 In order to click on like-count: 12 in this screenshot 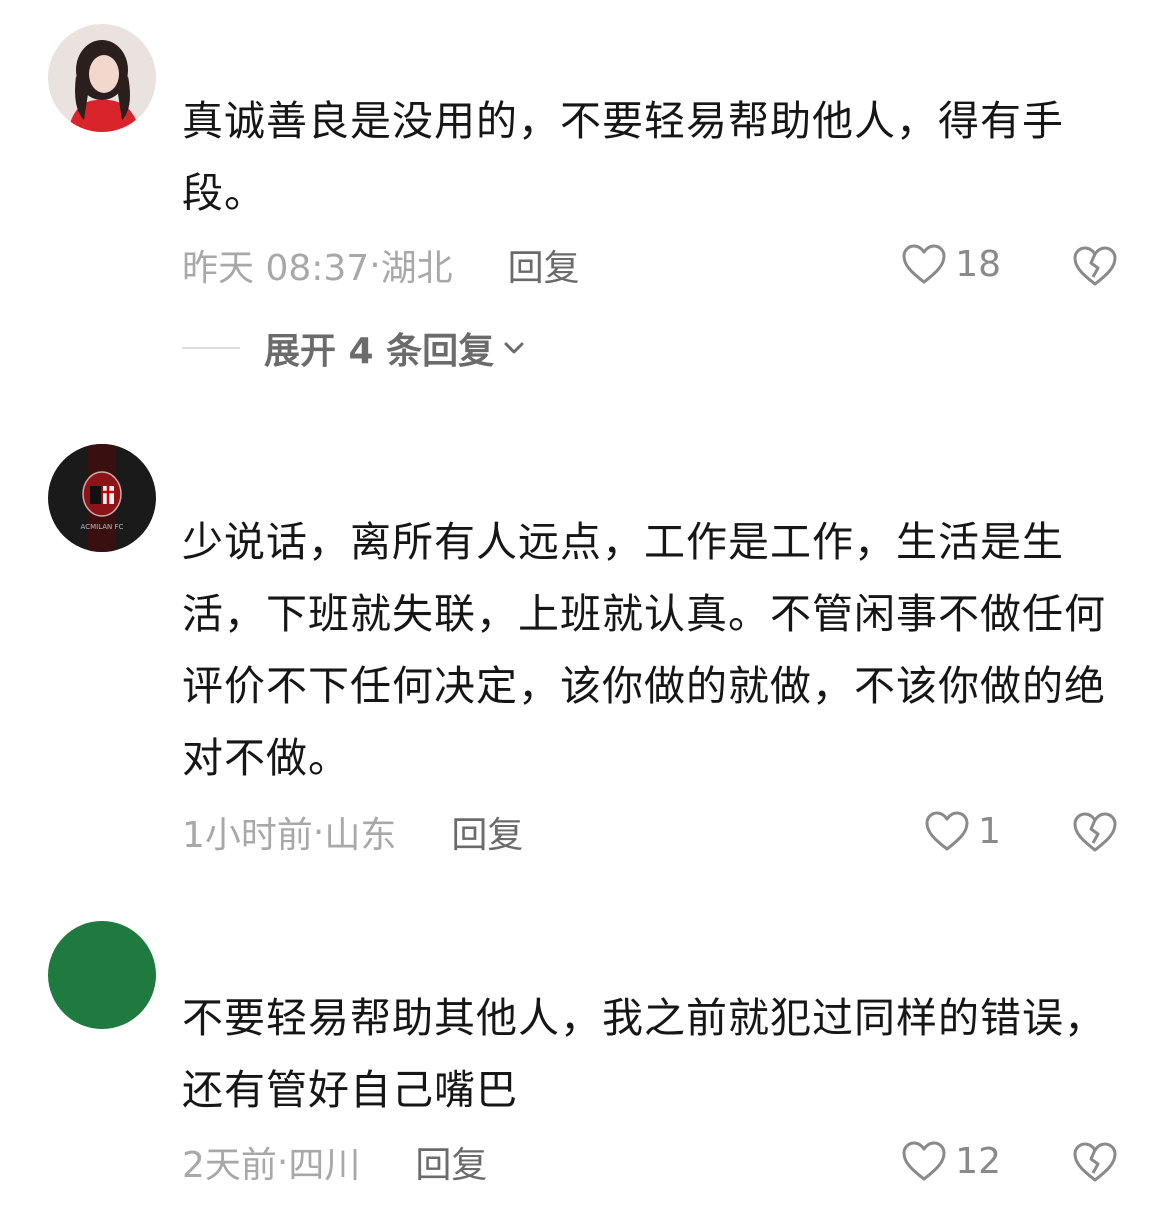, I will do `click(978, 1161)`.